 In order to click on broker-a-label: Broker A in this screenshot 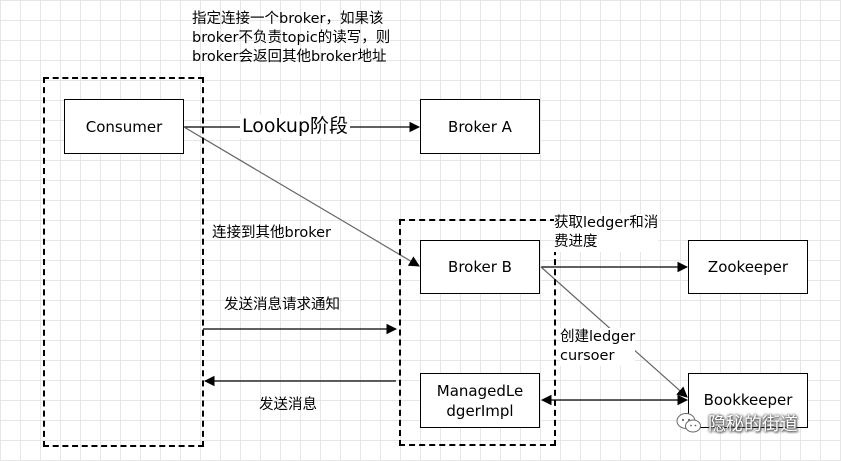, I will do `click(480, 126)`.